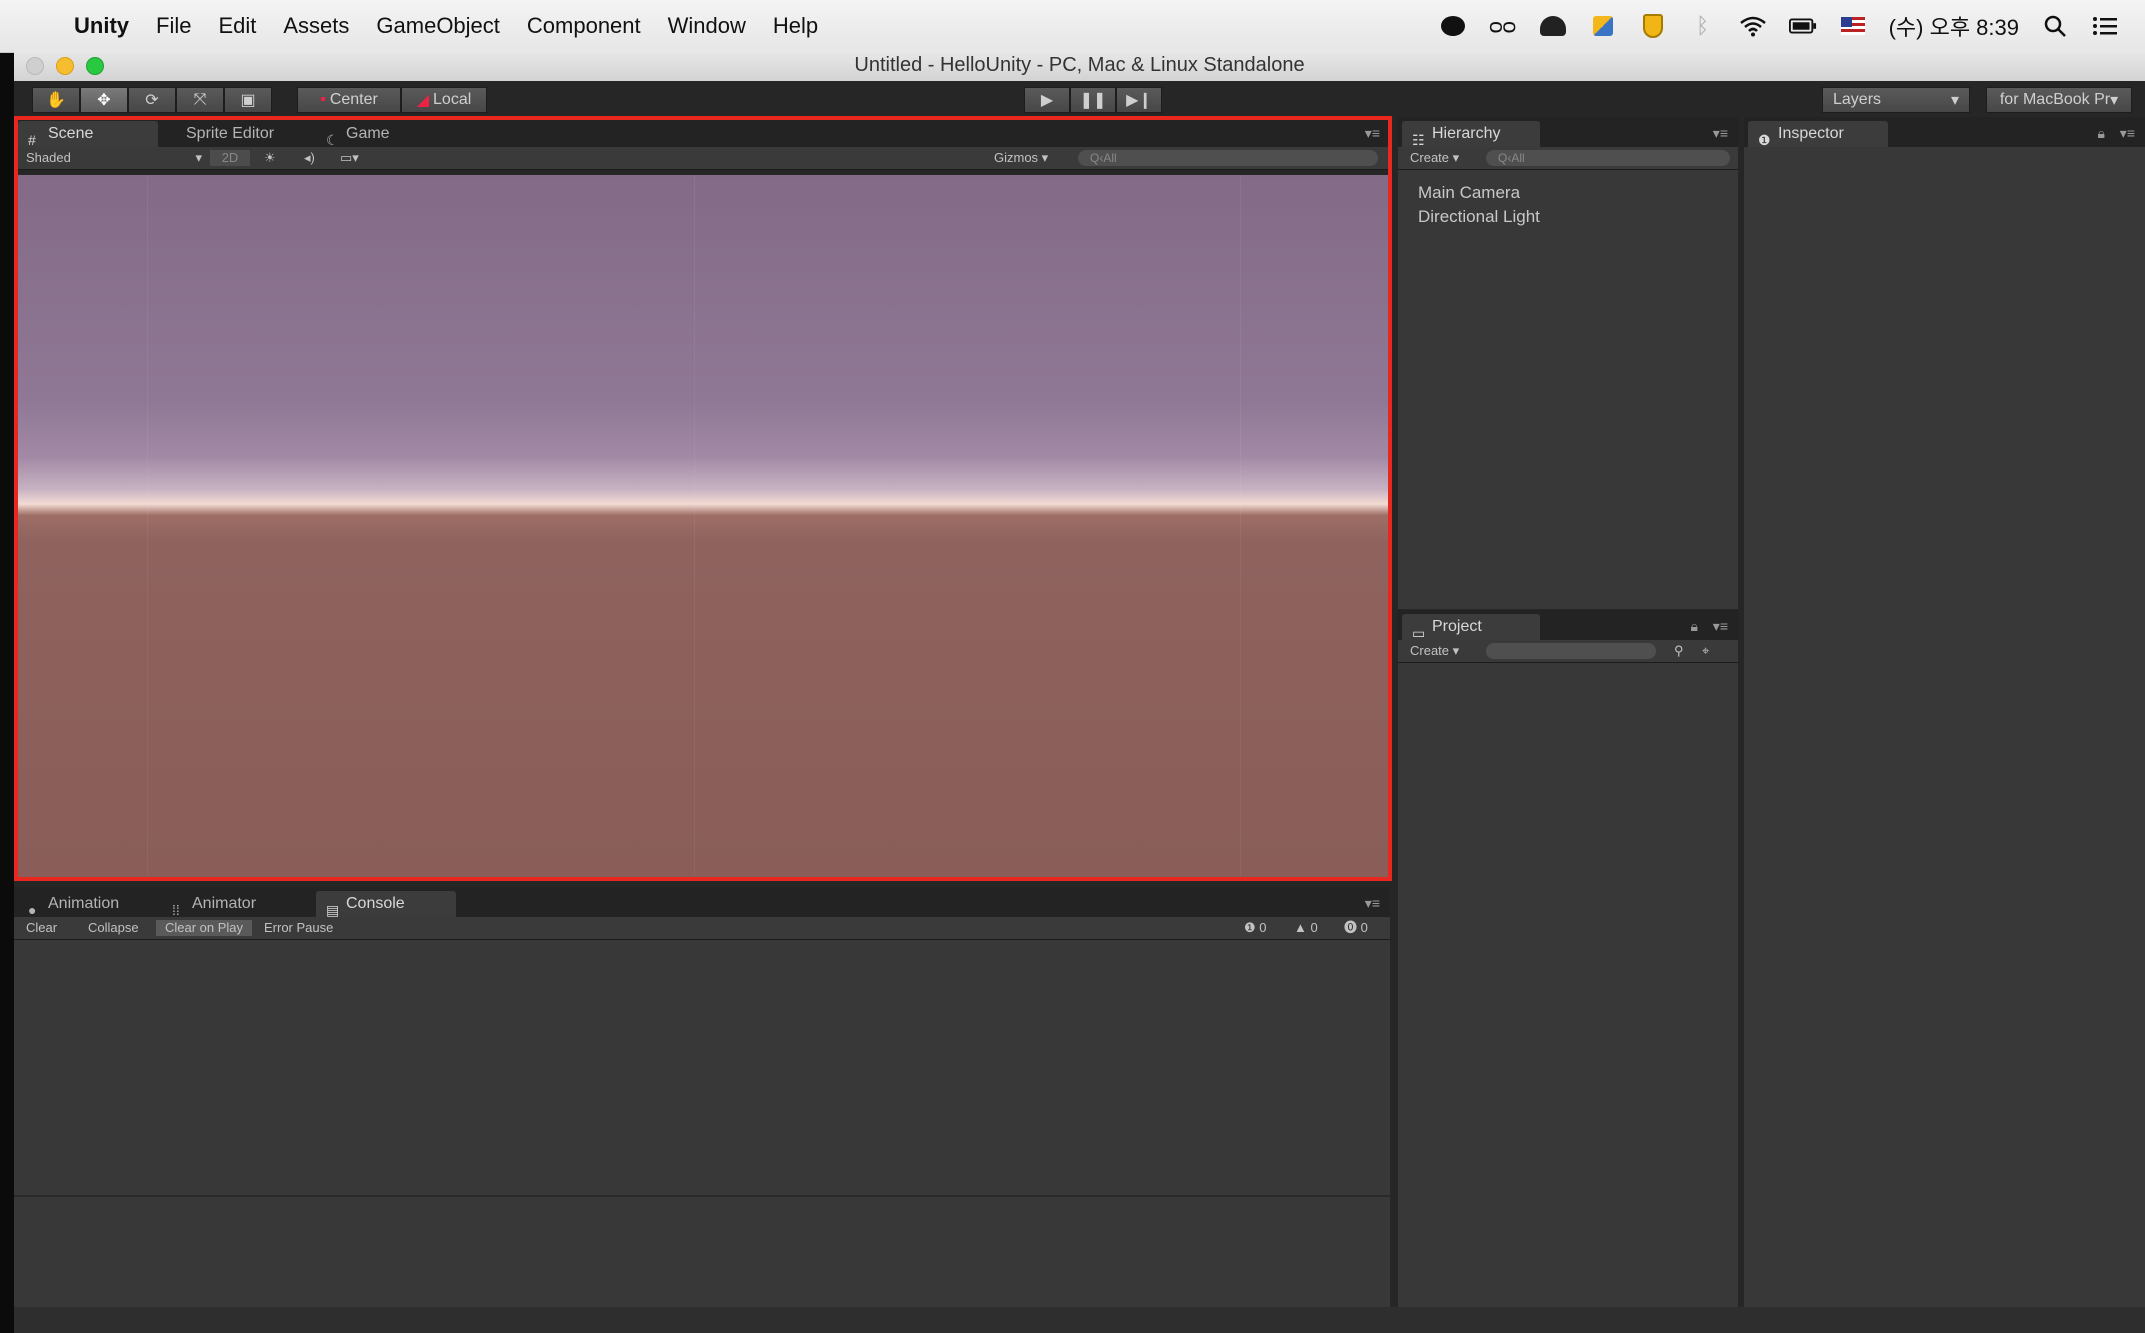 The width and height of the screenshot is (2145, 1333). I want to click on pivot-center-label: Center, so click(353, 99).